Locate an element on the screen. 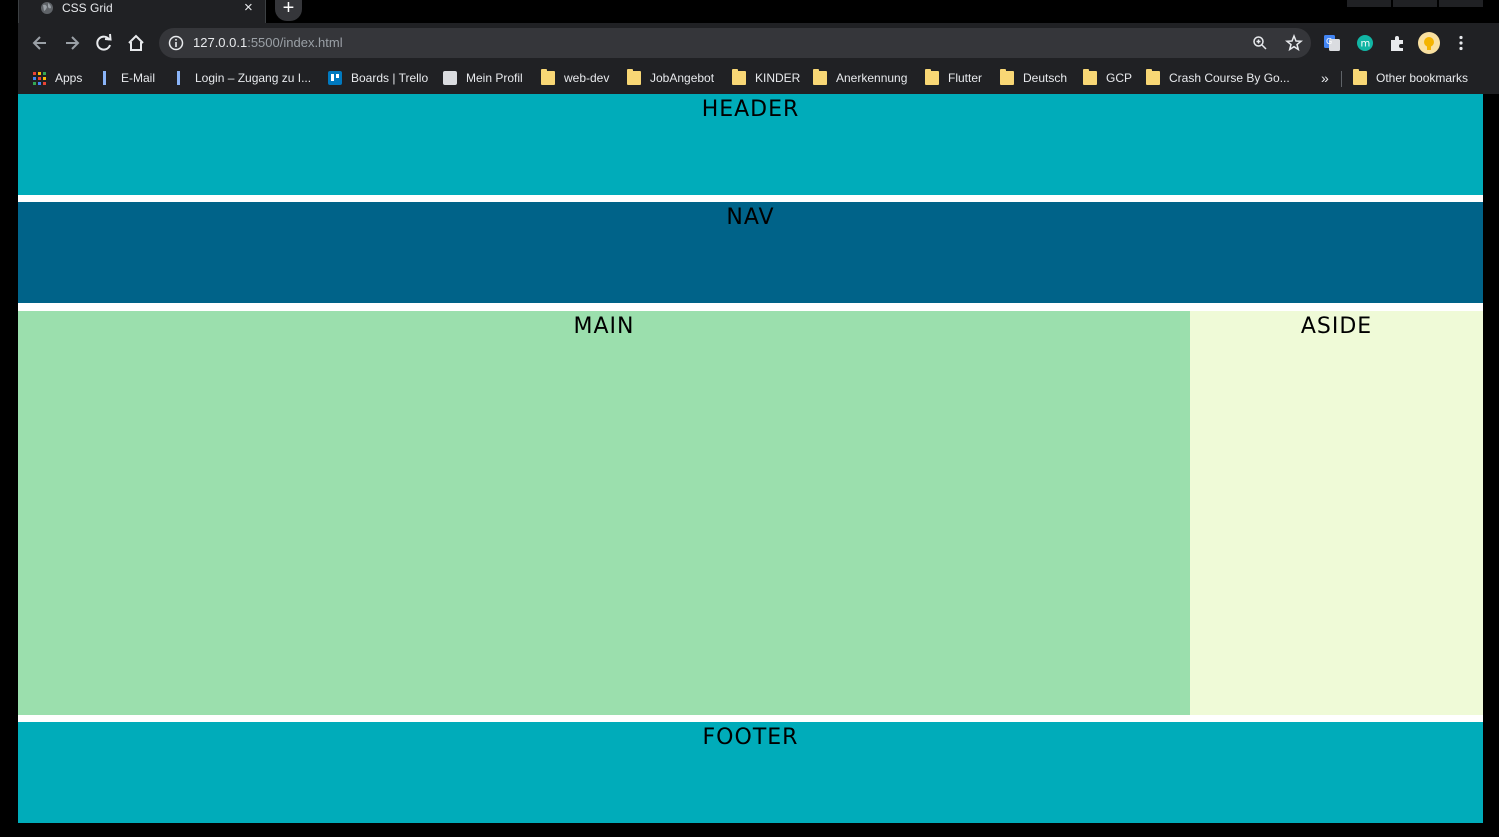  info-icon is located at coordinates (176, 43).